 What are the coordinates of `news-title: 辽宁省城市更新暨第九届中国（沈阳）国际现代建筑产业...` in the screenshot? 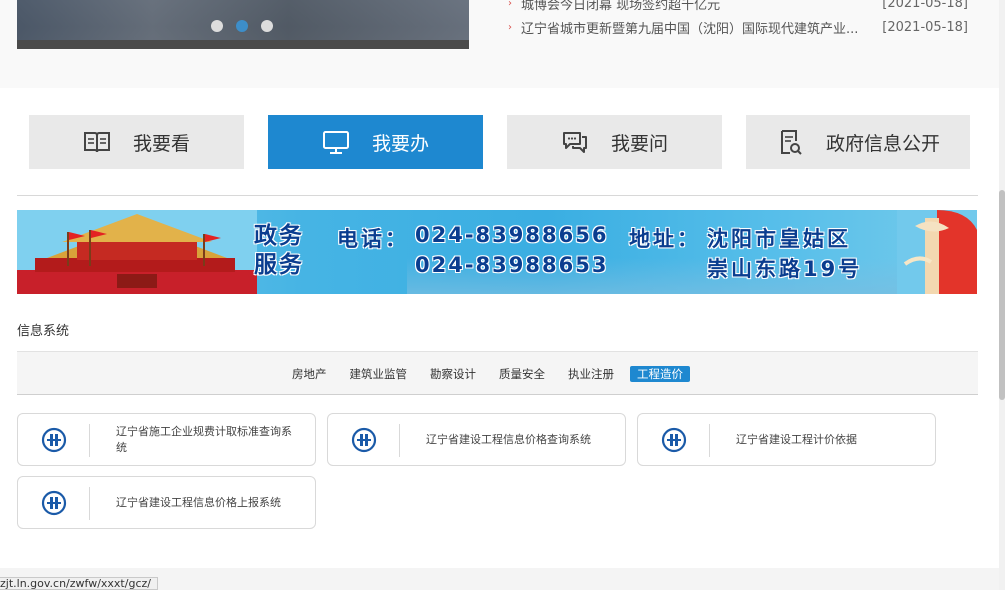 It's located at (699, 27).